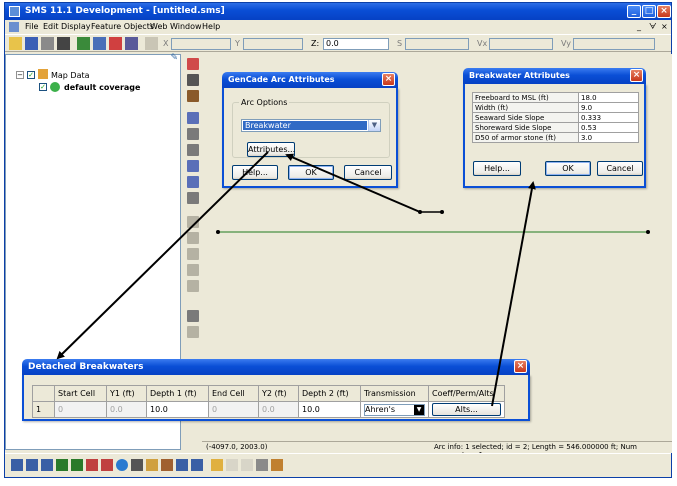  Describe the element at coordinates (122, 465) in the screenshot. I see `module-gis-icon` at that location.